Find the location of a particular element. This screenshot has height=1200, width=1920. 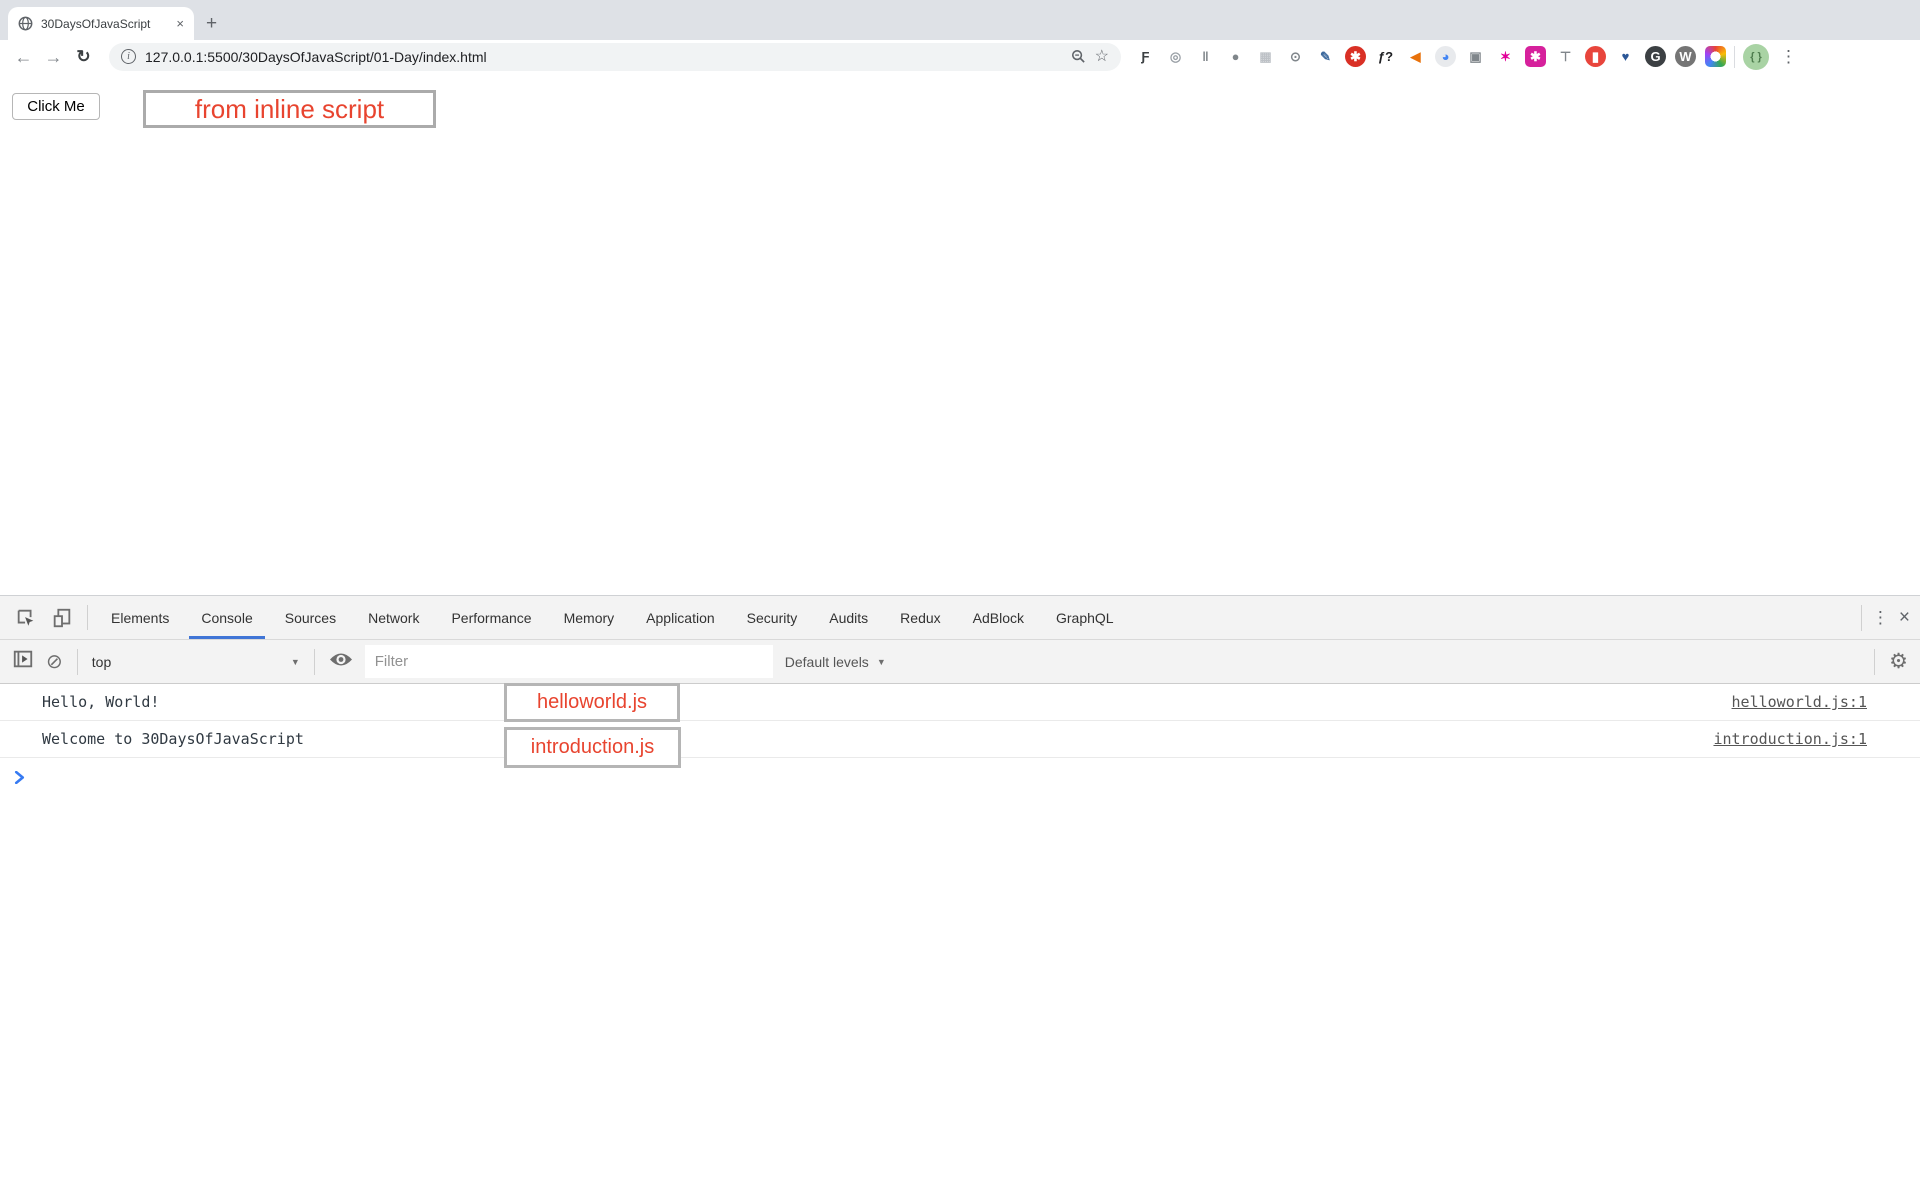

inspect-element-icon is located at coordinates (26, 617).